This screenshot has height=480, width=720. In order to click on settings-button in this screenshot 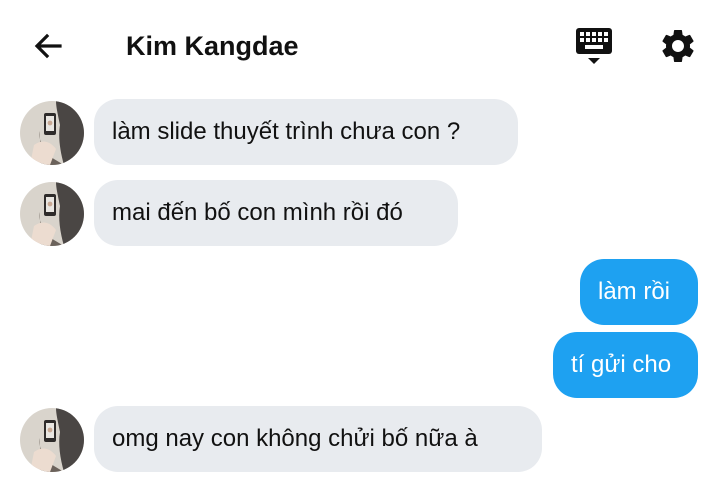, I will do `click(678, 46)`.